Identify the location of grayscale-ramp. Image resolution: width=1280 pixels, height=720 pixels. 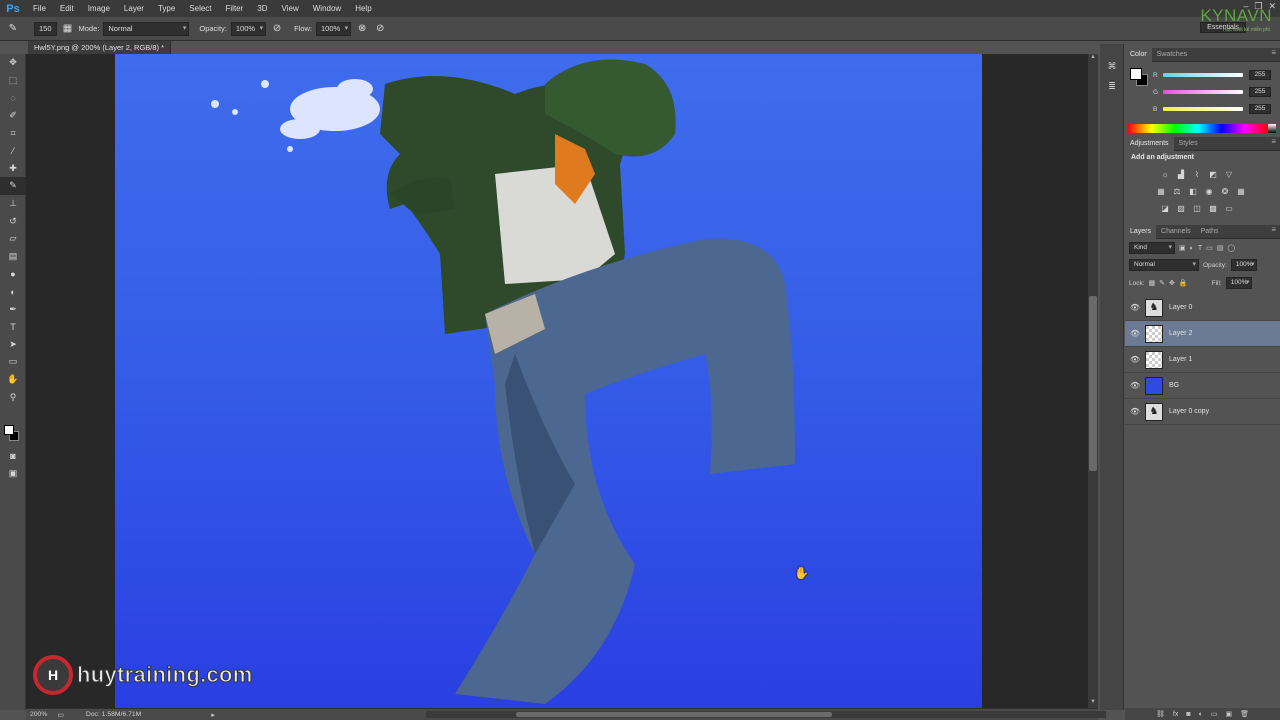
(1272, 128).